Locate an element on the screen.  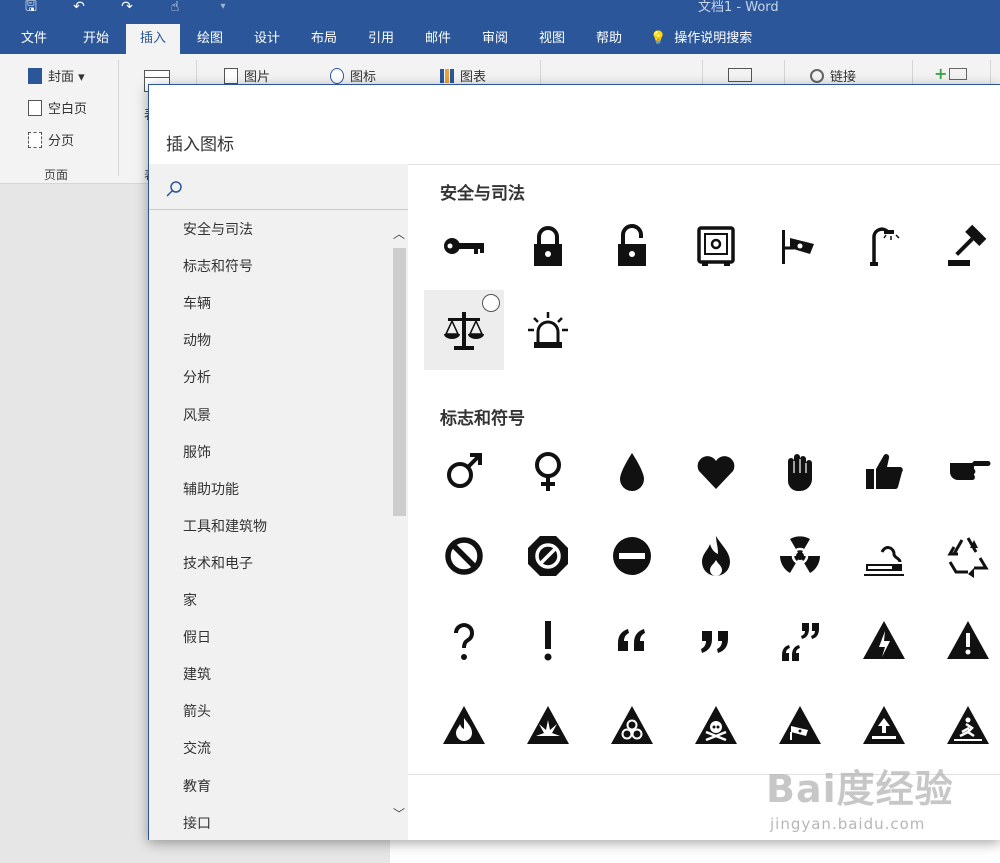
blank-page-button: 空白页 is located at coordinates (57, 107).